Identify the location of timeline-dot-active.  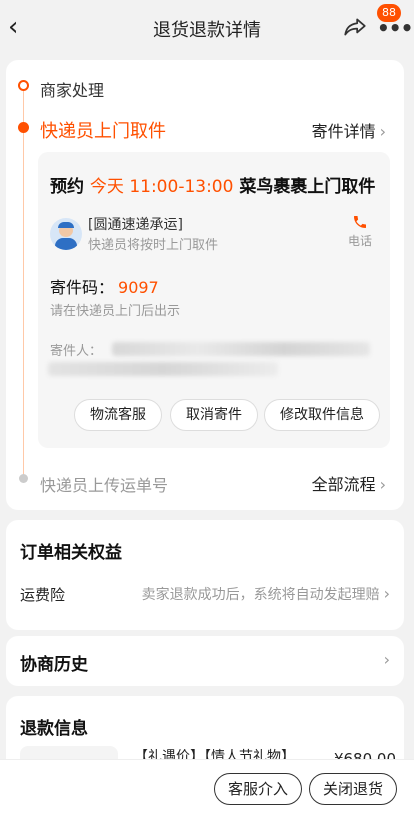
(23, 127).